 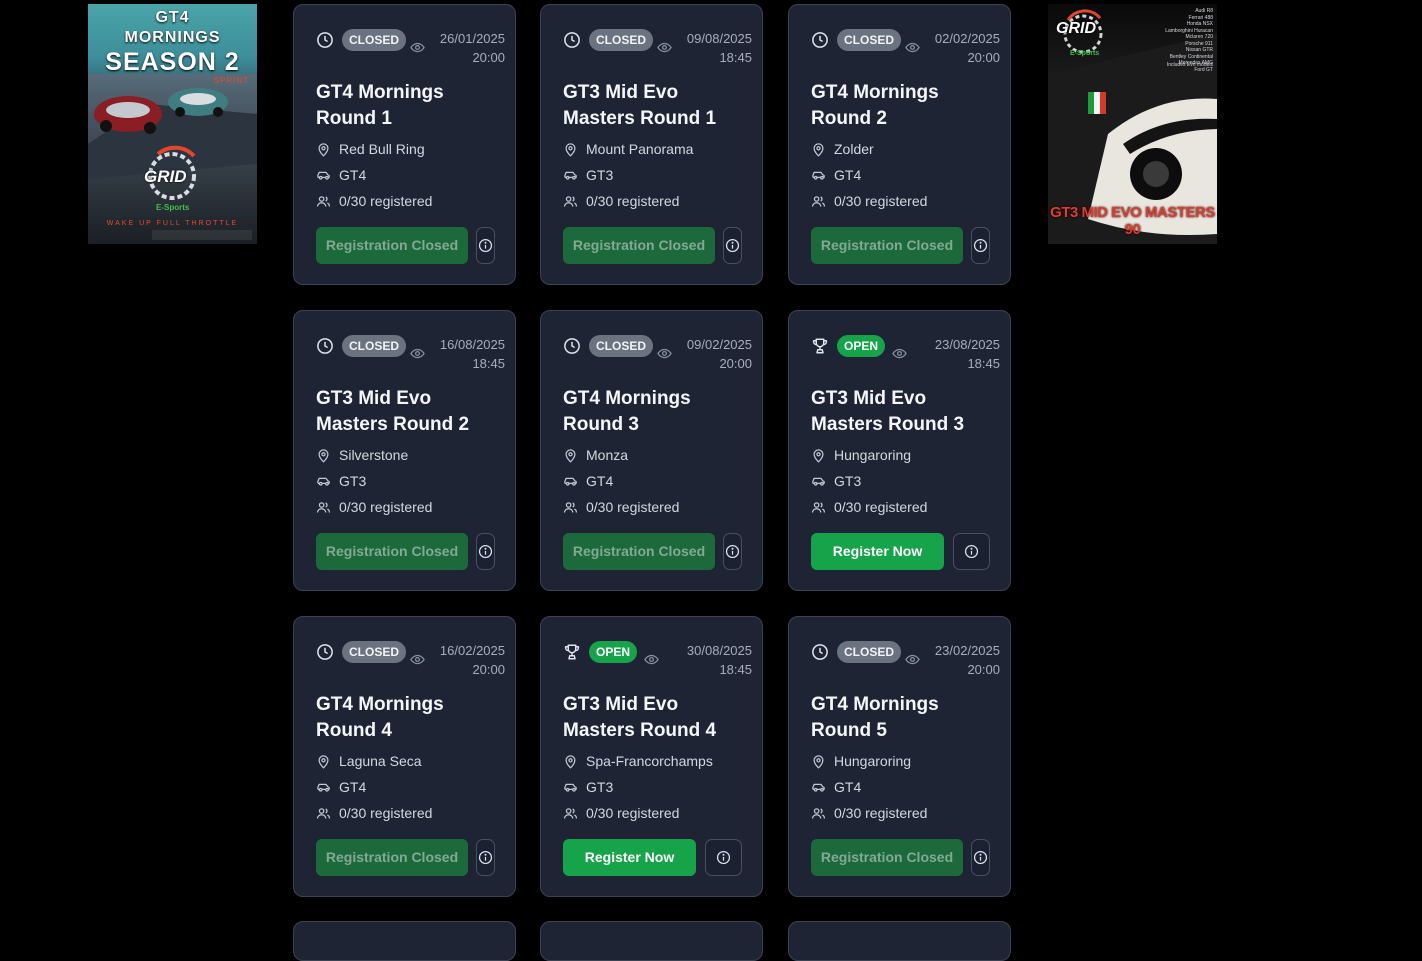 What do you see at coordinates (908, 661) in the screenshot?
I see `event-card-header: CLOSED 23/02/2025 20:00` at bounding box center [908, 661].